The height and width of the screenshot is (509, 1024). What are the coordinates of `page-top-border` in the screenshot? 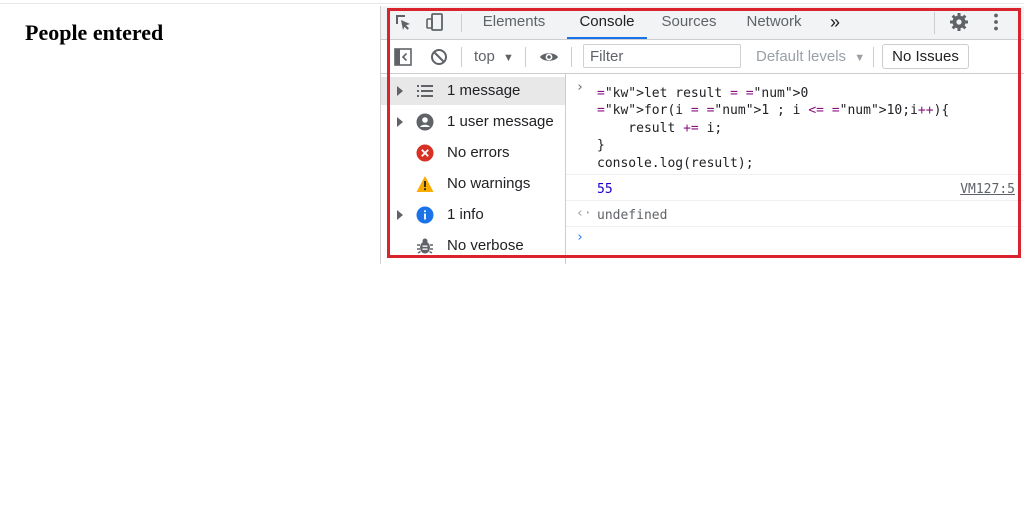 It's located at (512, 3).